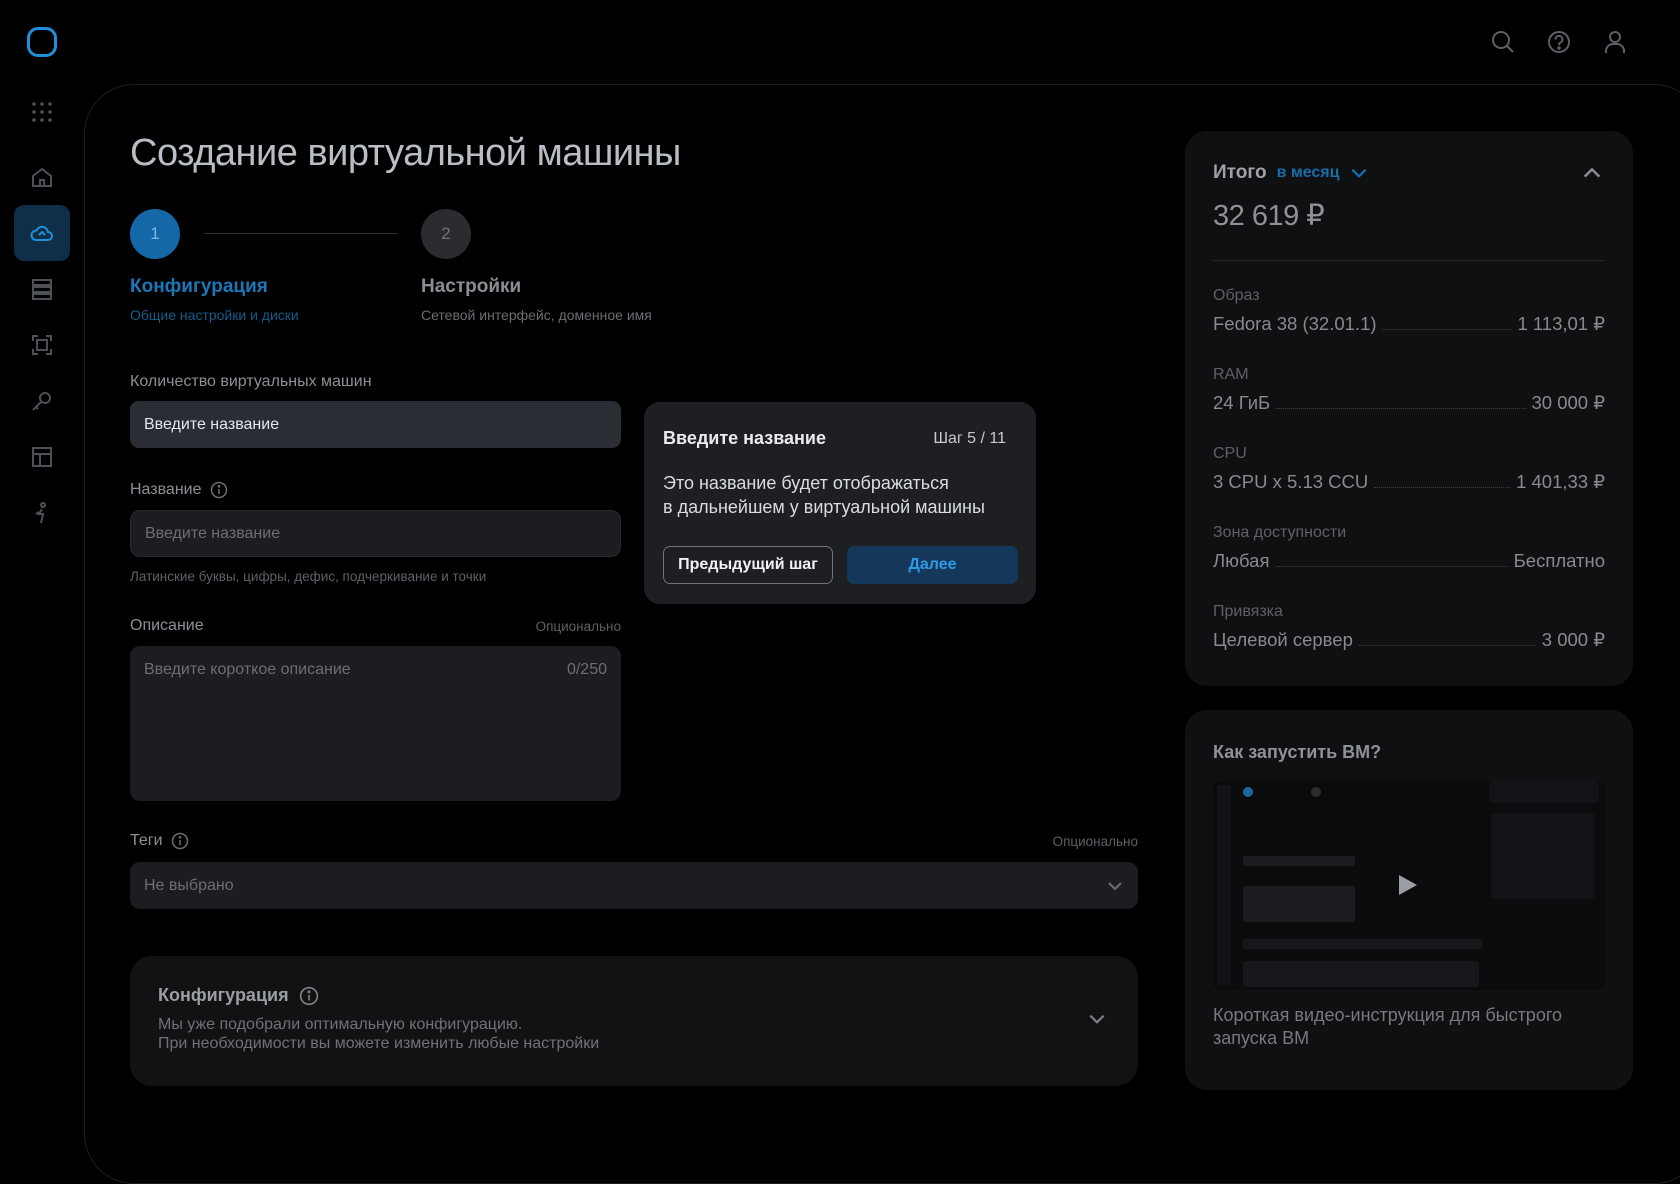  Describe the element at coordinates (1409, 627) in the screenshot. I see `summary-row: Привязка Целевой сервер 3 000 ₽` at that location.